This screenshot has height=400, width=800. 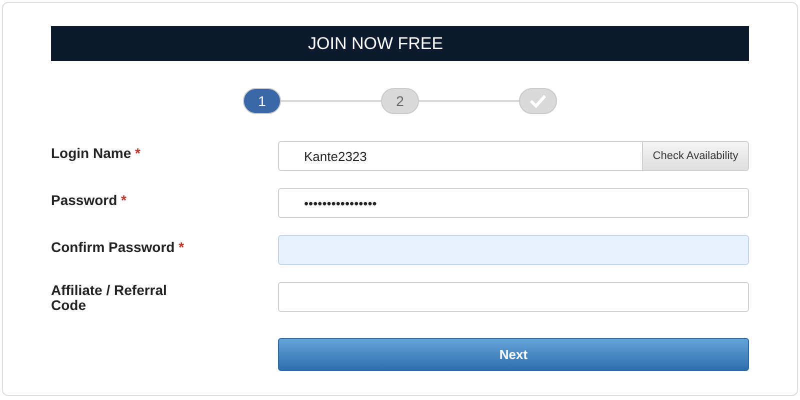 What do you see at coordinates (513, 203) in the screenshot?
I see `input-field: ••••••••••••••••` at bounding box center [513, 203].